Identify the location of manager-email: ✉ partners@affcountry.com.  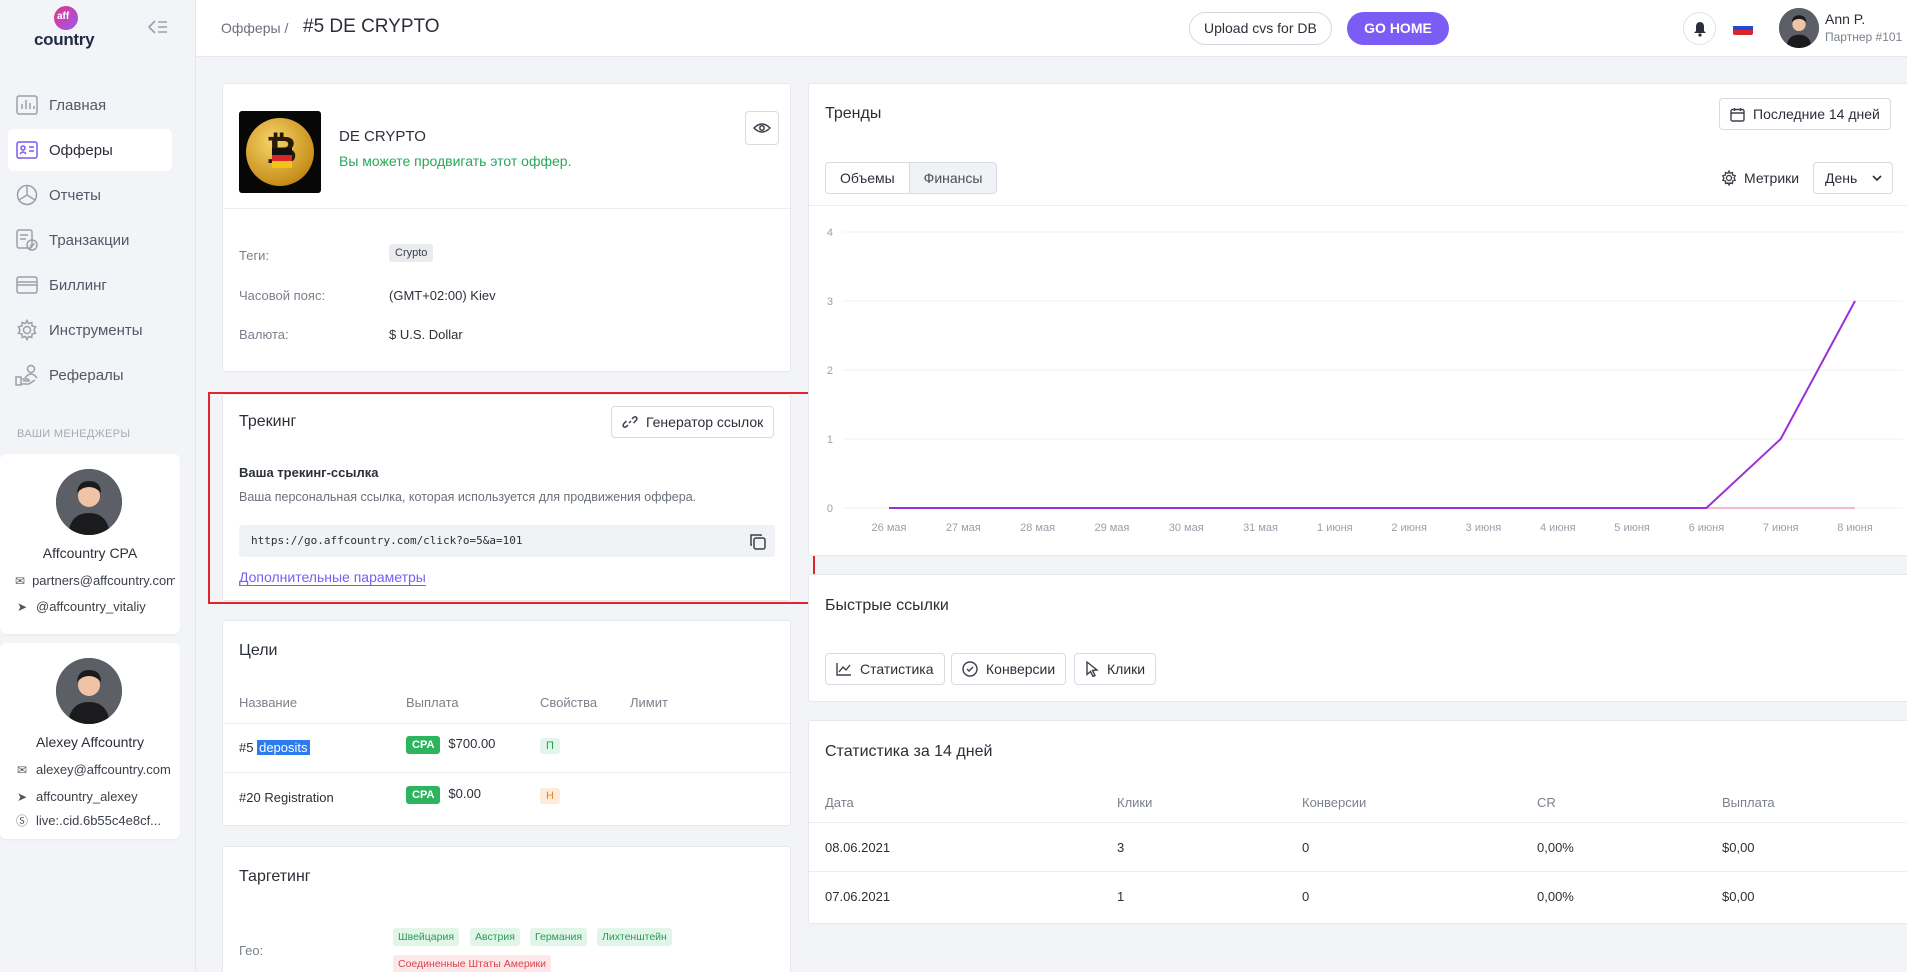
(95, 580).